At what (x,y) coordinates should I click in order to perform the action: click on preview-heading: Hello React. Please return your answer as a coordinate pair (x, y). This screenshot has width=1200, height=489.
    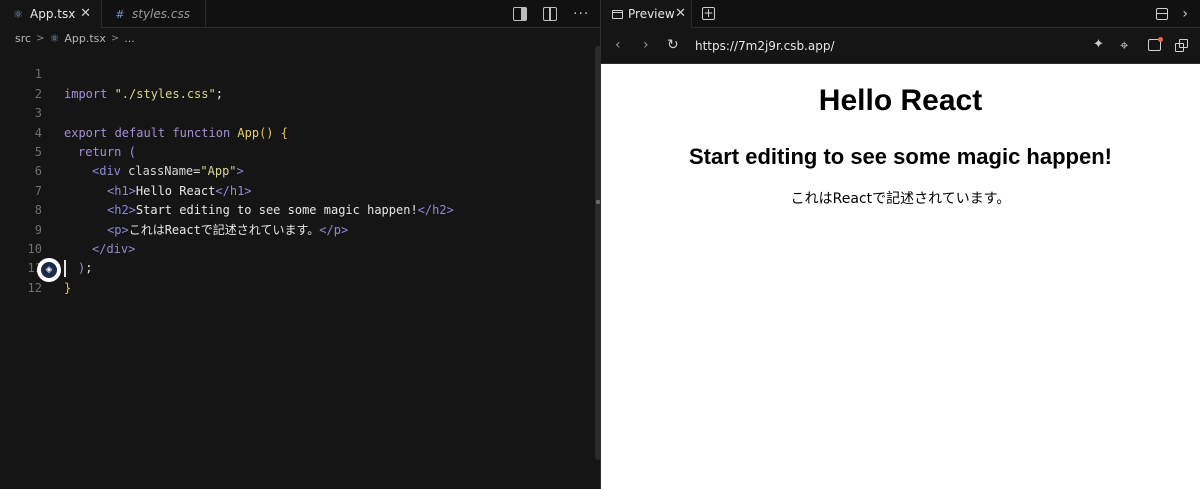
    Looking at the image, I should click on (900, 100).